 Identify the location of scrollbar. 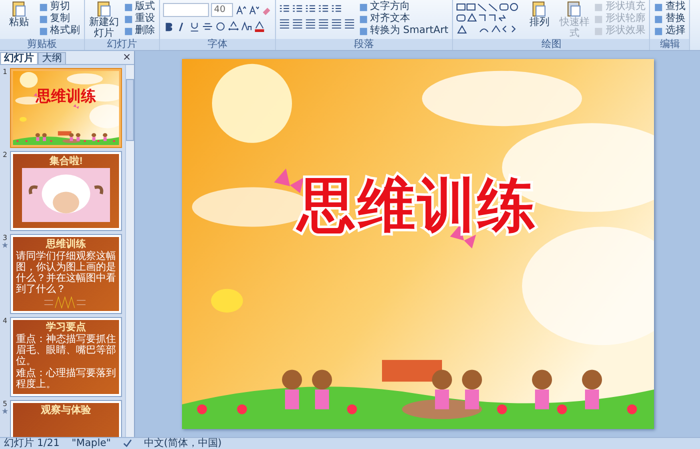
(129, 251).